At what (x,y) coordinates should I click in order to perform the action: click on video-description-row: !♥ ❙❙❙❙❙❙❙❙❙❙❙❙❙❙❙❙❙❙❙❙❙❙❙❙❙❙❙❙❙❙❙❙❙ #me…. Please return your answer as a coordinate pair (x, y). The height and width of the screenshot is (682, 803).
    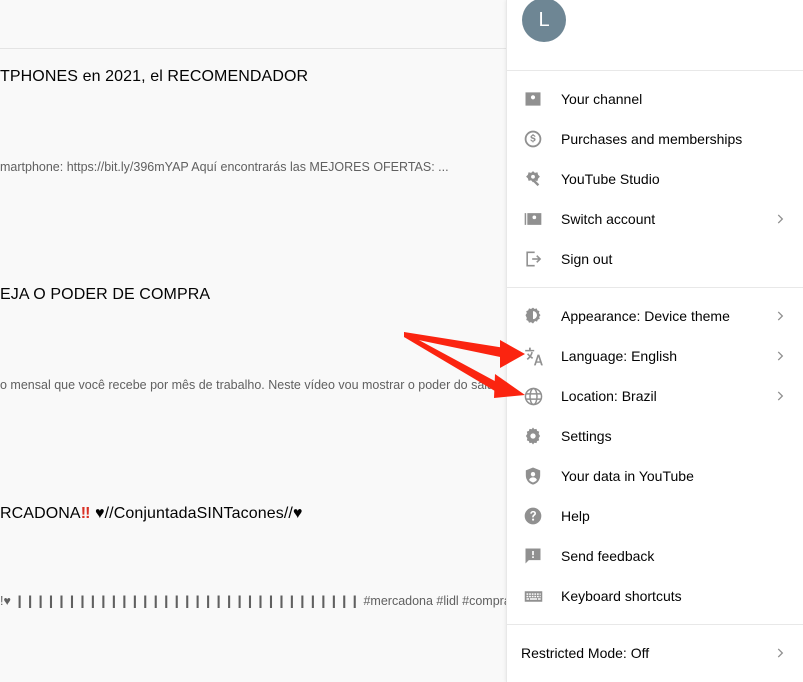
    Looking at the image, I should click on (253, 601).